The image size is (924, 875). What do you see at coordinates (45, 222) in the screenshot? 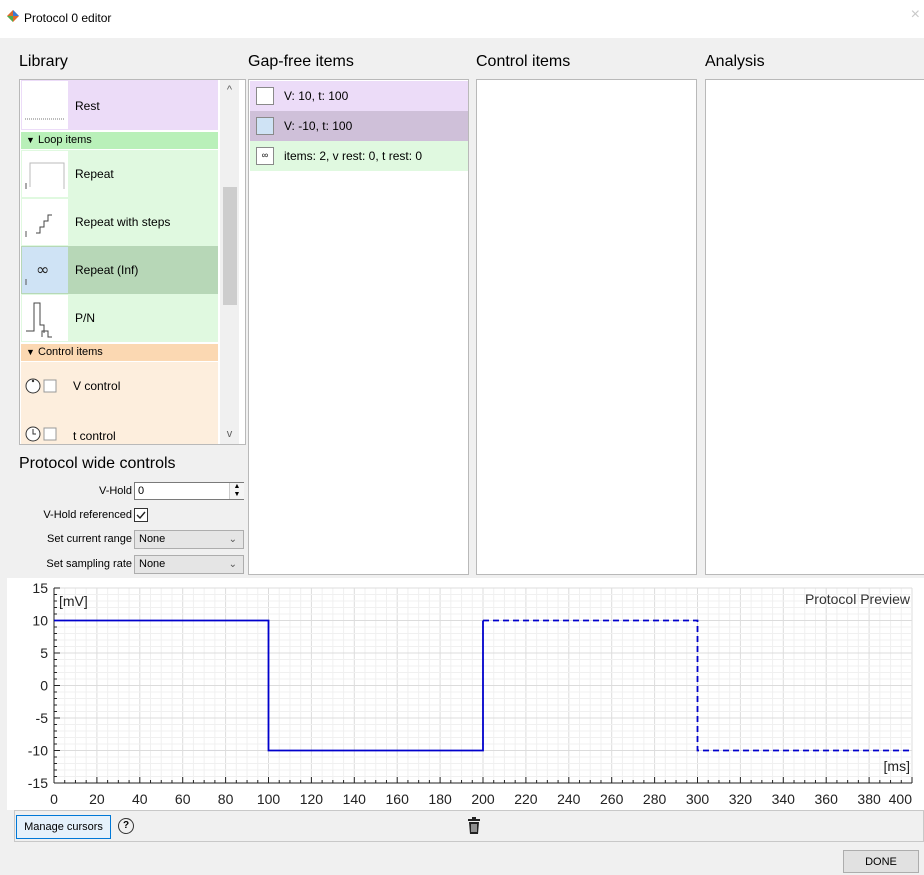
I see `repeat-steps-thumbnail-icon` at bounding box center [45, 222].